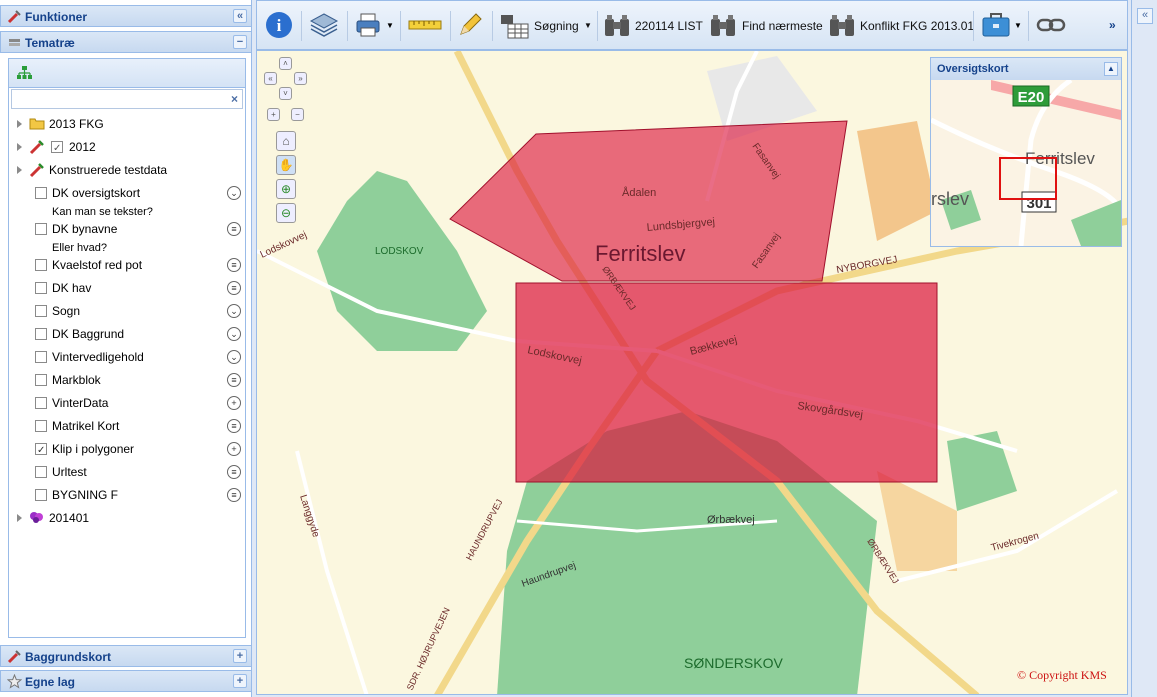  What do you see at coordinates (270, 78) in the screenshot?
I see `pan-left-icon: «` at bounding box center [270, 78].